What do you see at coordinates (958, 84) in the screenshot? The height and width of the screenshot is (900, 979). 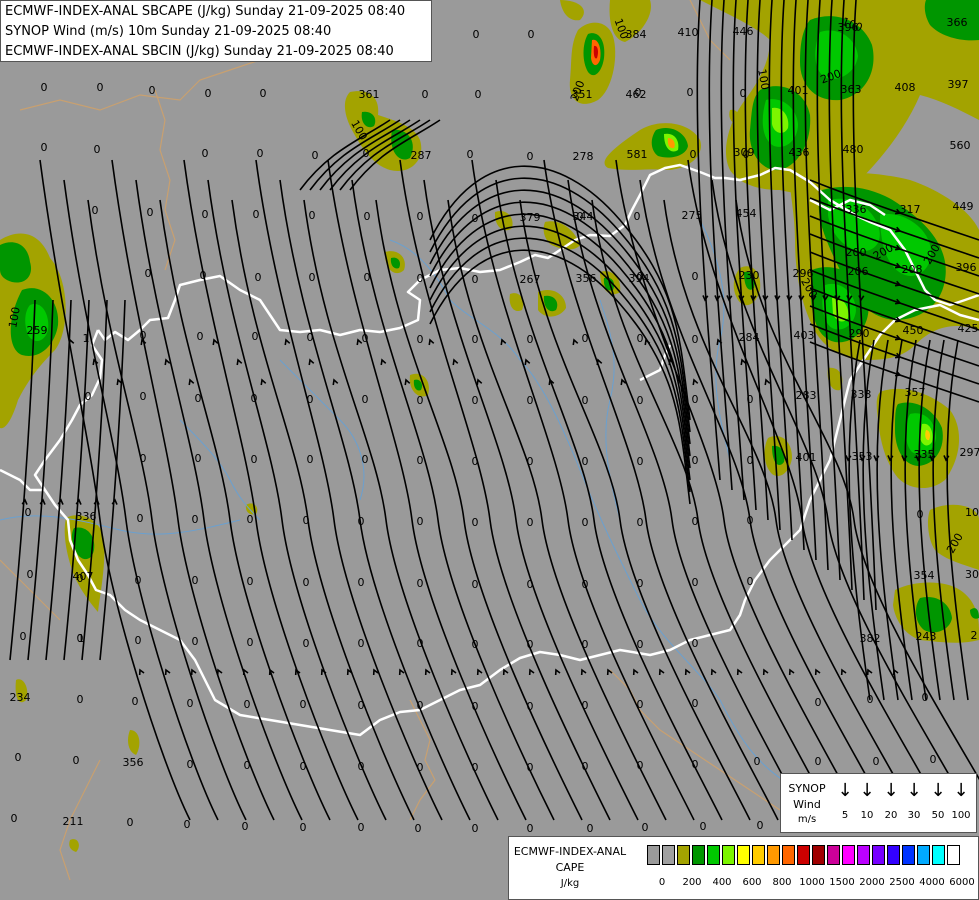 I see `station-value: 397` at bounding box center [958, 84].